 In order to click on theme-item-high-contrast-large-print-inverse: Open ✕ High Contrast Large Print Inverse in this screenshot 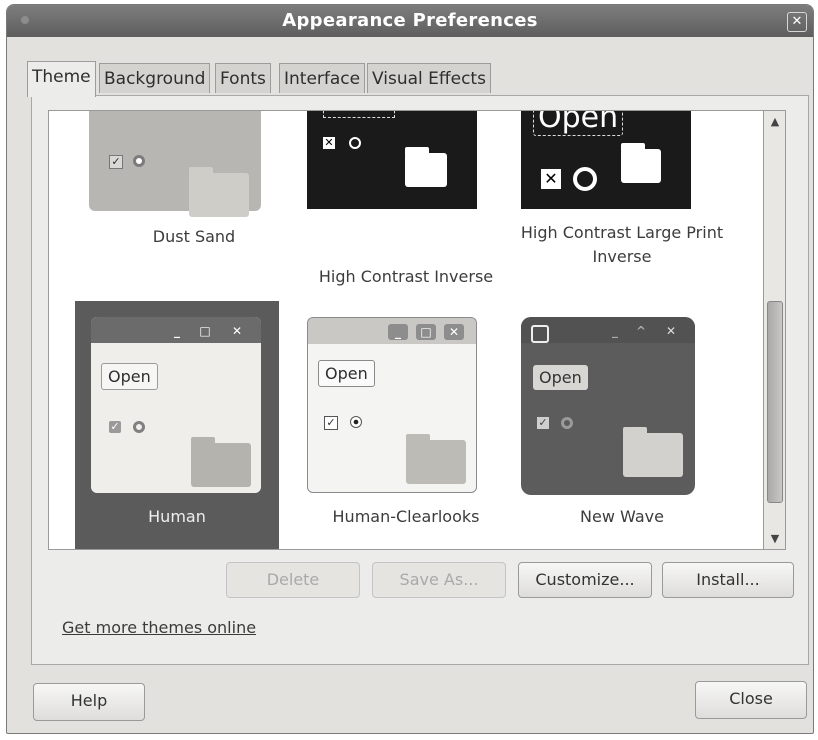, I will do `click(622, 196)`.